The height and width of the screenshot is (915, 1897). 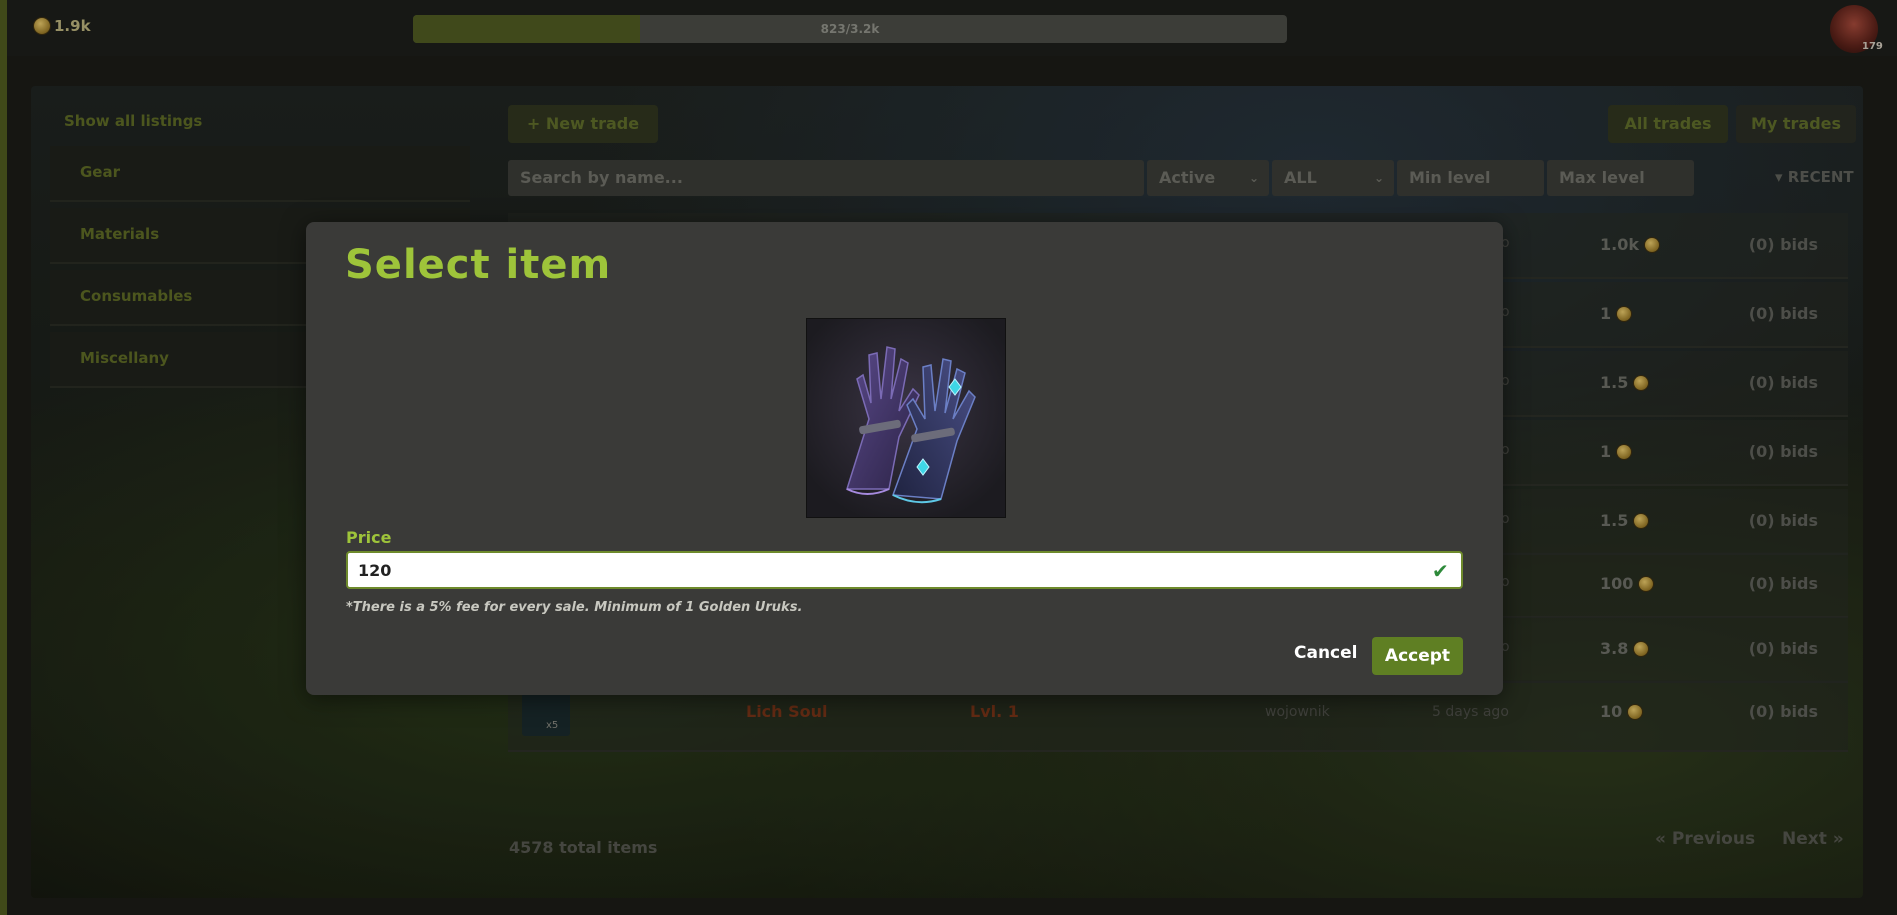 What do you see at coordinates (904, 570) in the screenshot?
I see `price-input` at bounding box center [904, 570].